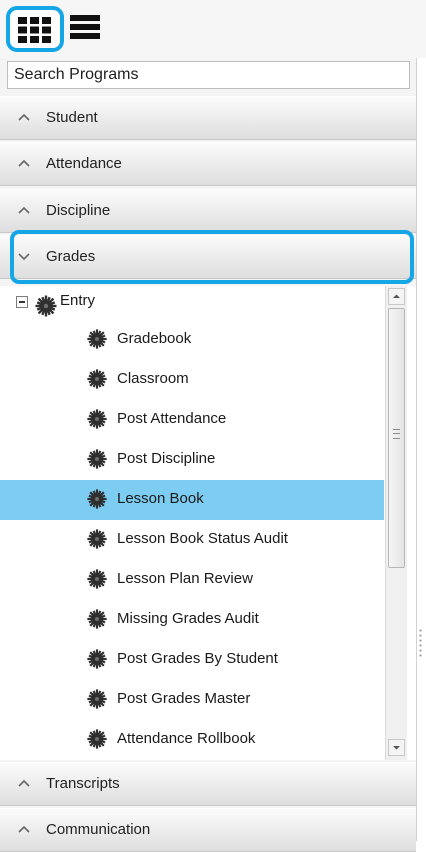 The image size is (426, 852). What do you see at coordinates (84, 163) in the screenshot?
I see `section-label: Attendance` at bounding box center [84, 163].